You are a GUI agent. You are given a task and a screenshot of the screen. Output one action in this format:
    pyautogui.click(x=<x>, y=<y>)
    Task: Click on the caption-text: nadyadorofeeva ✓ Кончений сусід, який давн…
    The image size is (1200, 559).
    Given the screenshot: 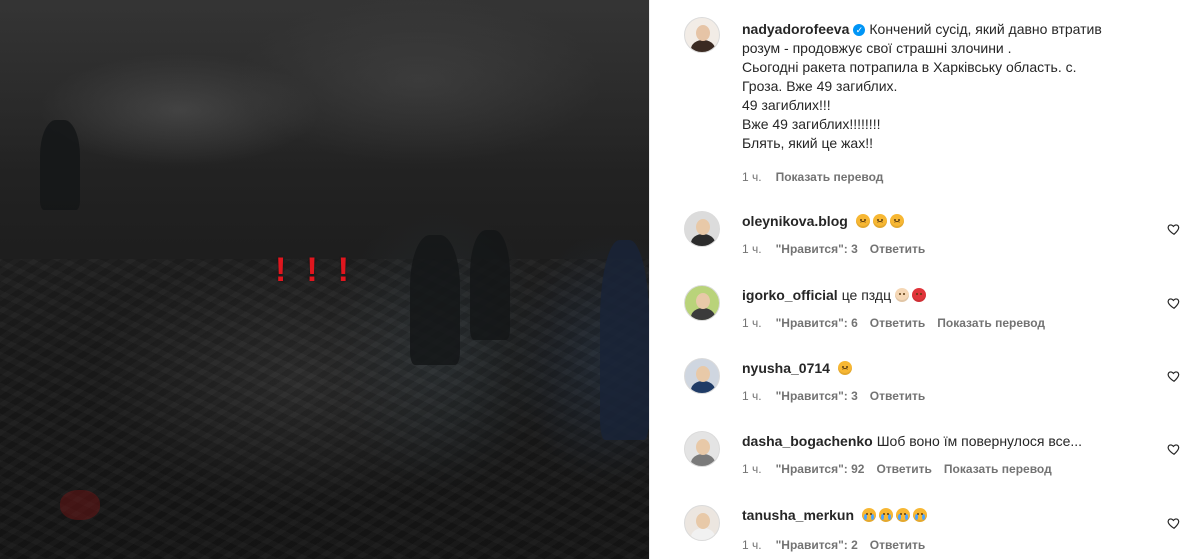 What is the action you would take?
    pyautogui.click(x=949, y=86)
    